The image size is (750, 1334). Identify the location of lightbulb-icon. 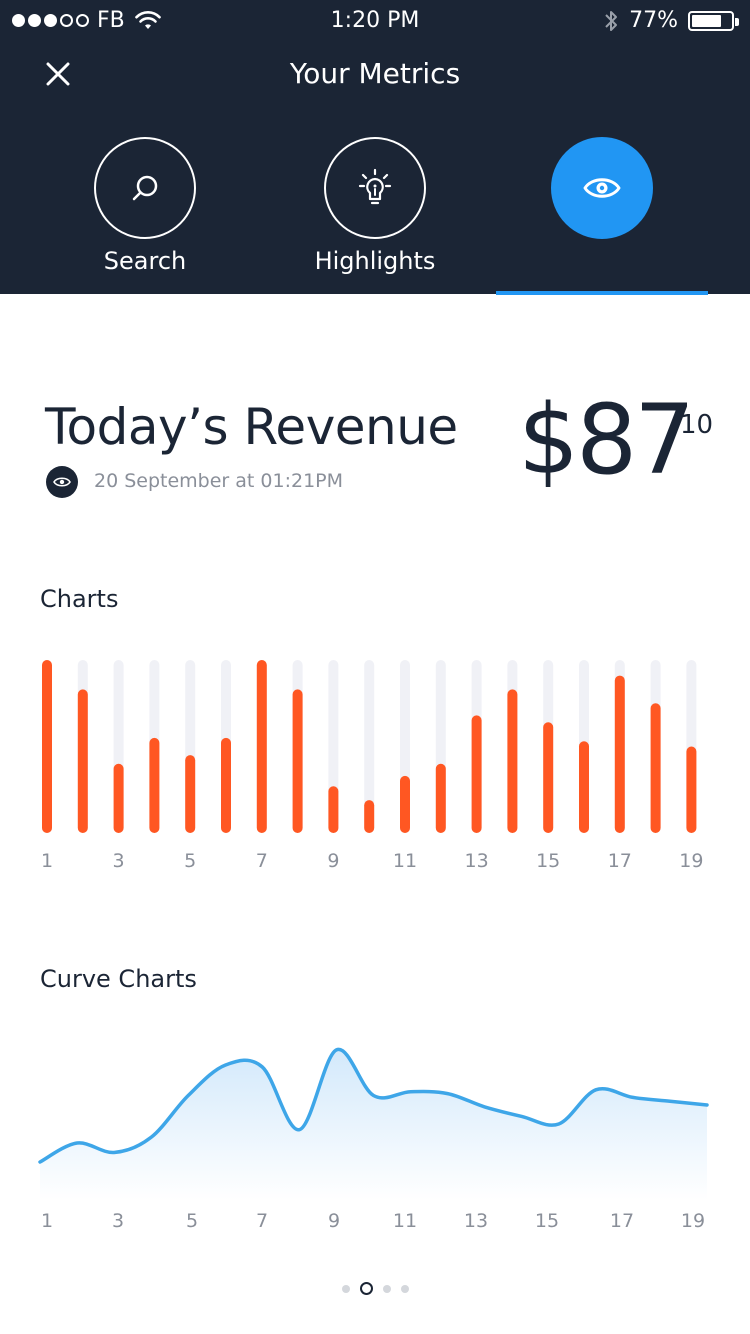
(375, 186).